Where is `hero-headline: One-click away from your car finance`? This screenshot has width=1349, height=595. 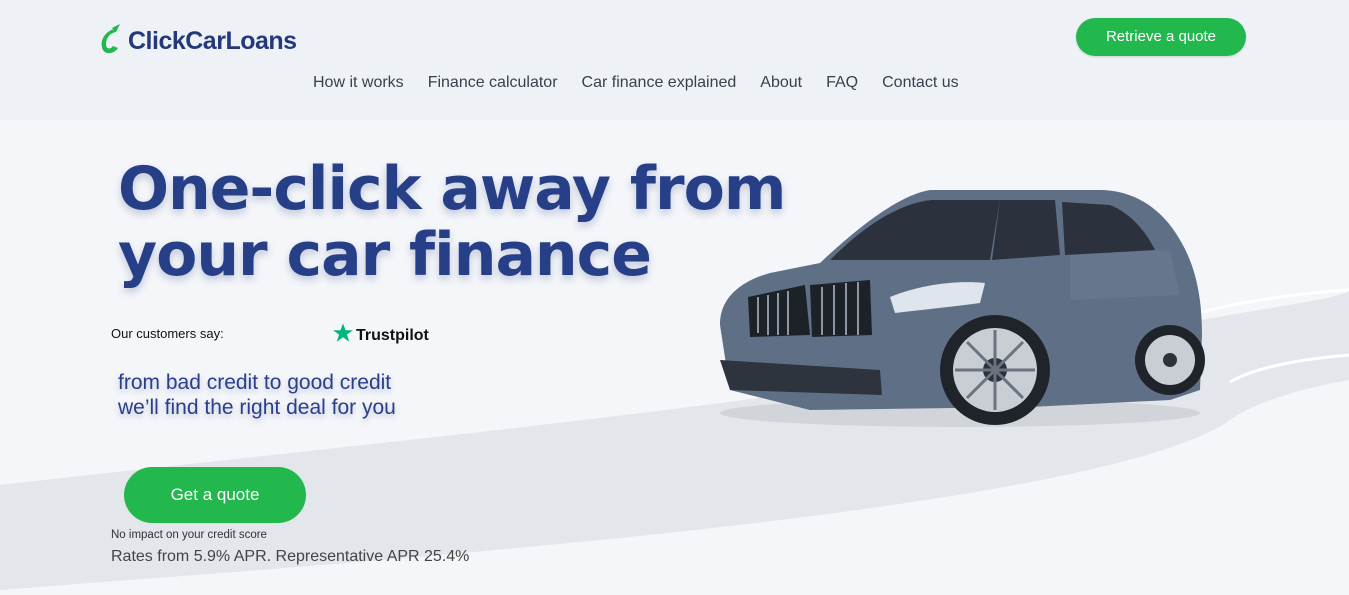 hero-headline: One-click away from your car finance is located at coordinates (452, 222).